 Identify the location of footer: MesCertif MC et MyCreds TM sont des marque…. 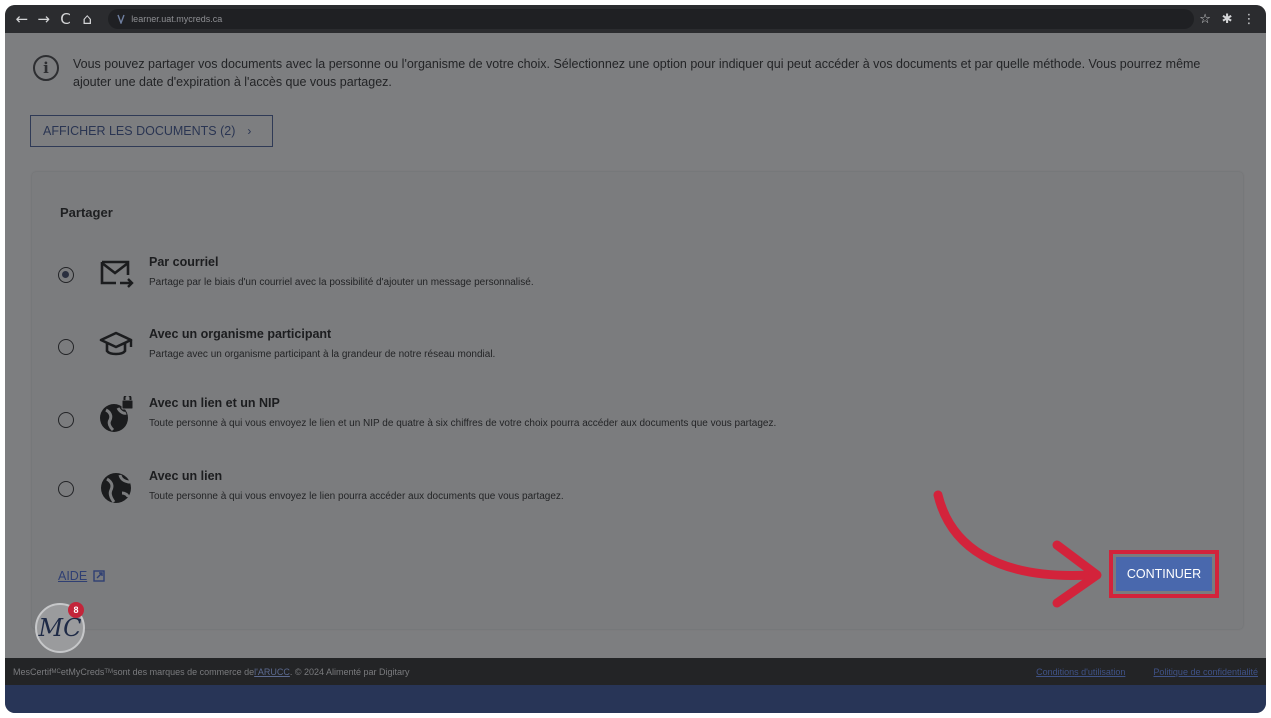
(635, 671).